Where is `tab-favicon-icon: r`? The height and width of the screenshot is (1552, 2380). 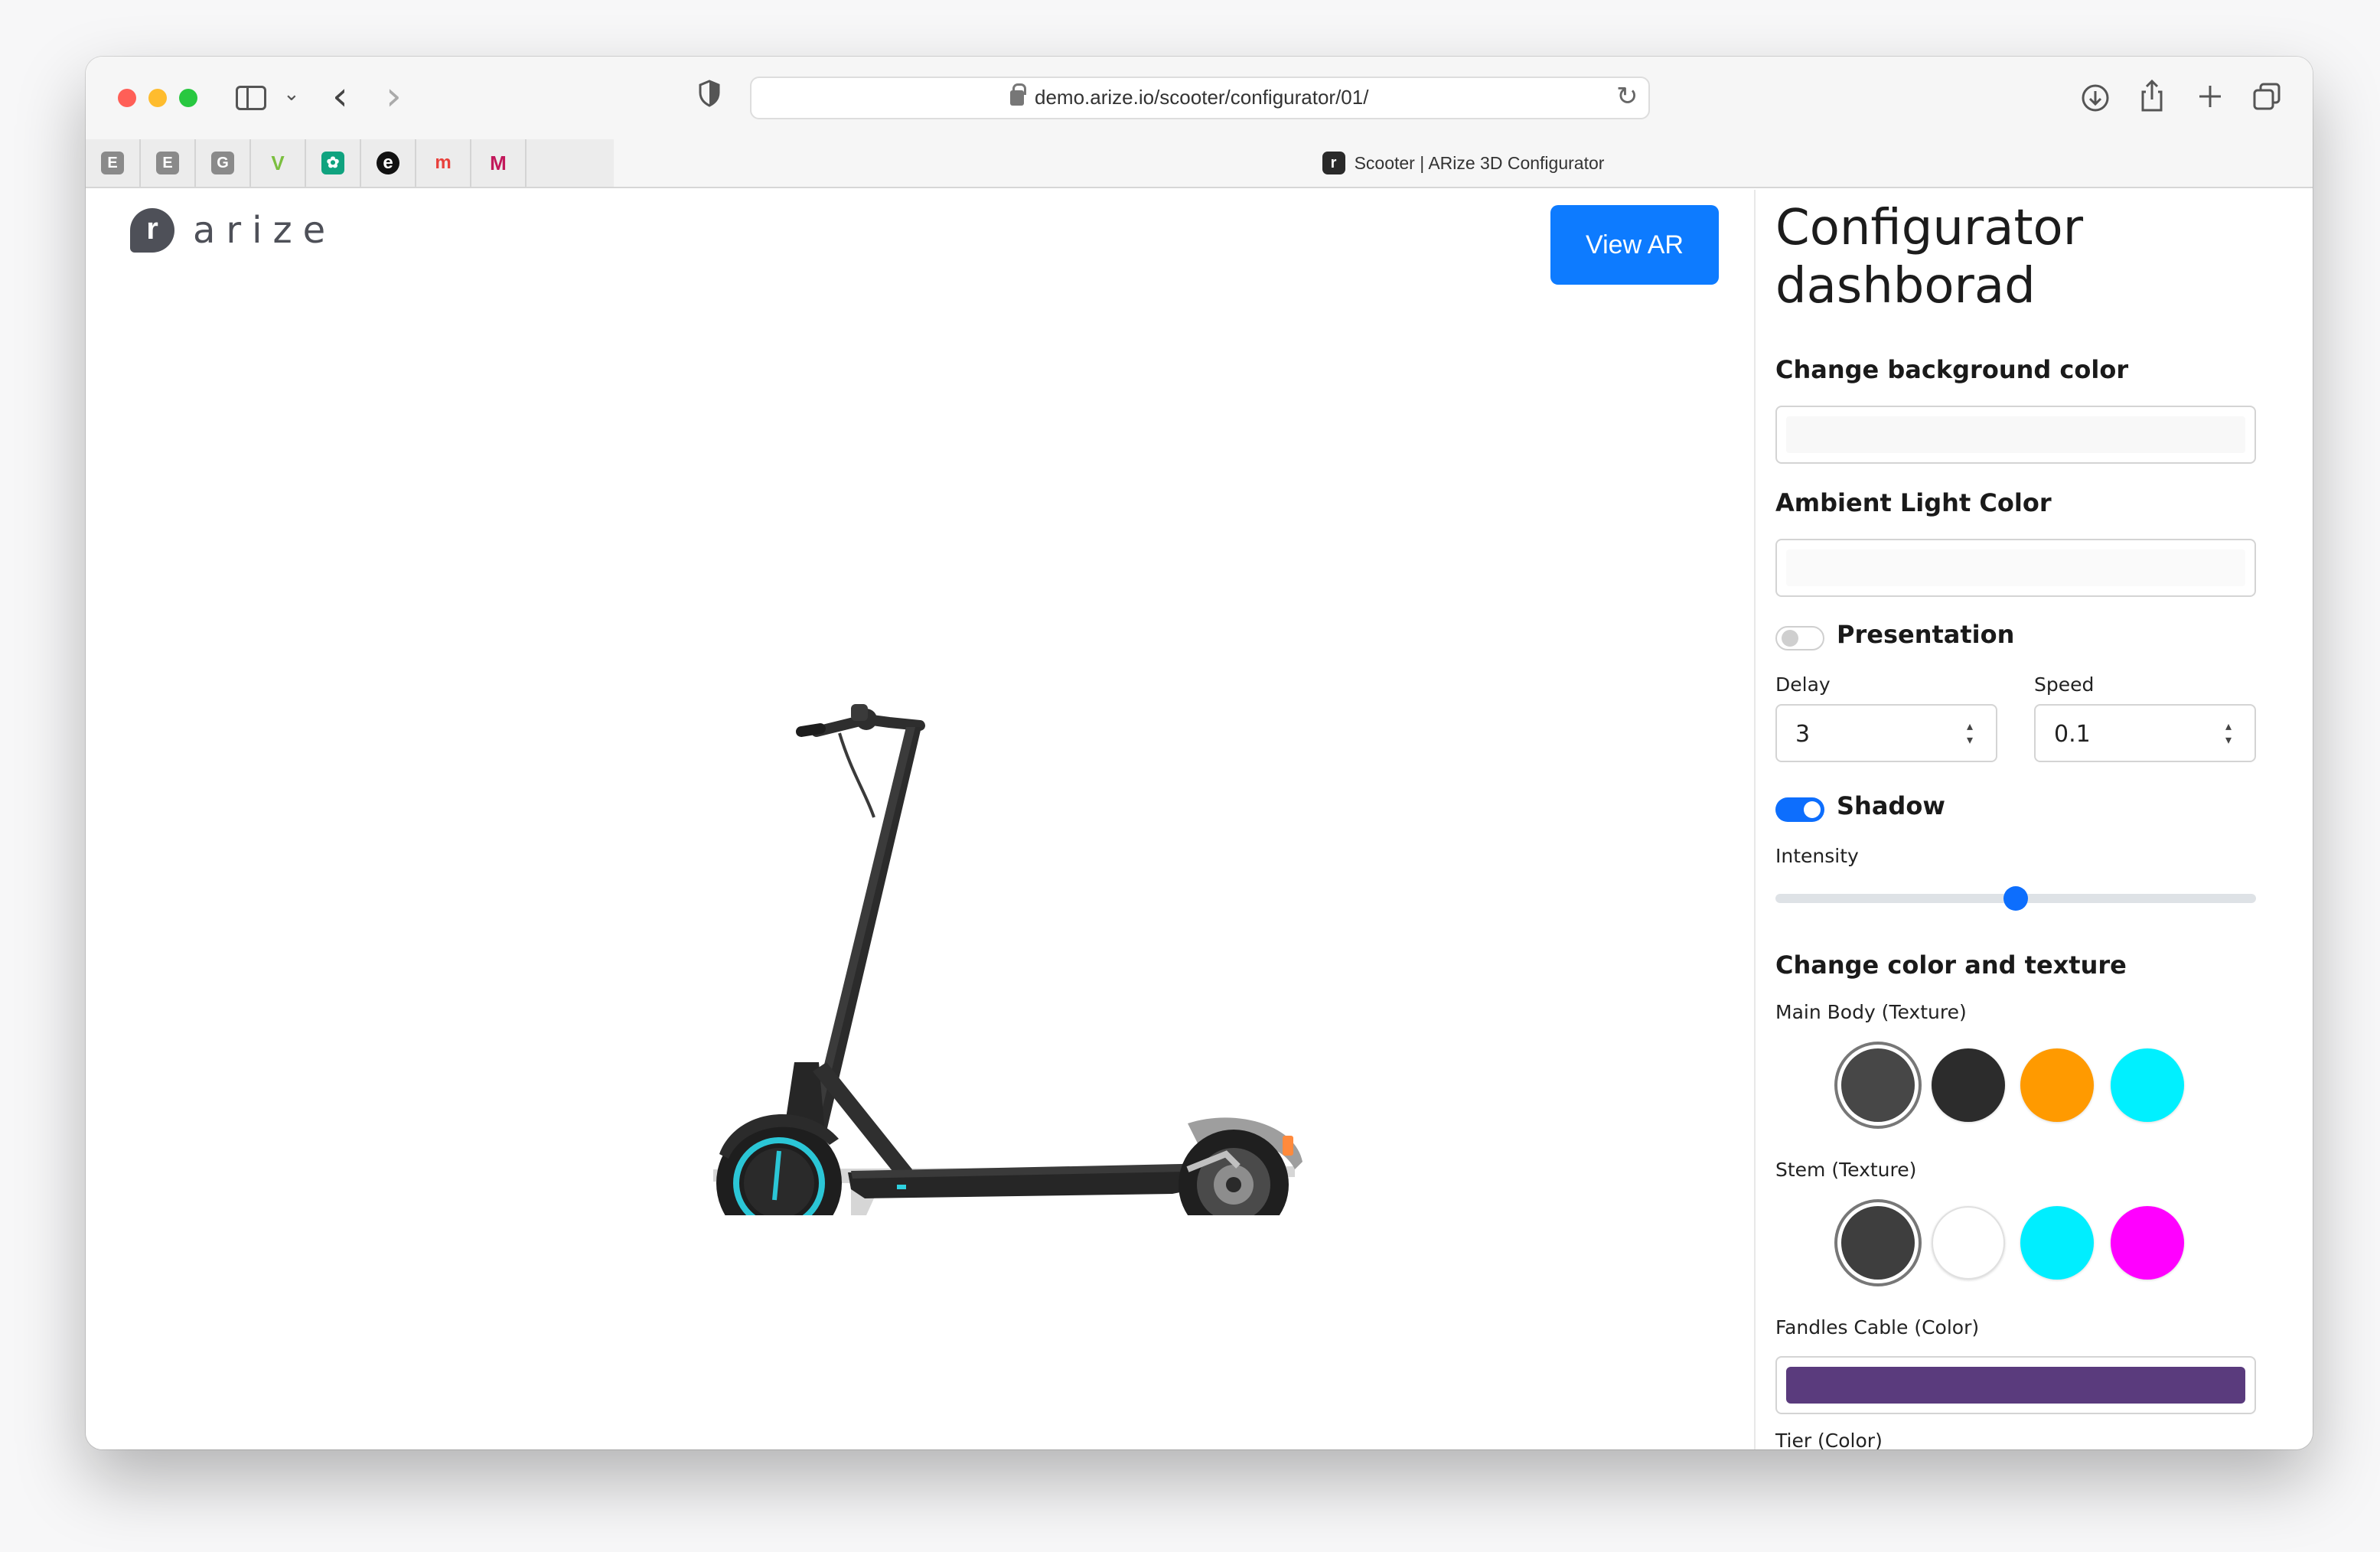 tab-favicon-icon: r is located at coordinates (1333, 163).